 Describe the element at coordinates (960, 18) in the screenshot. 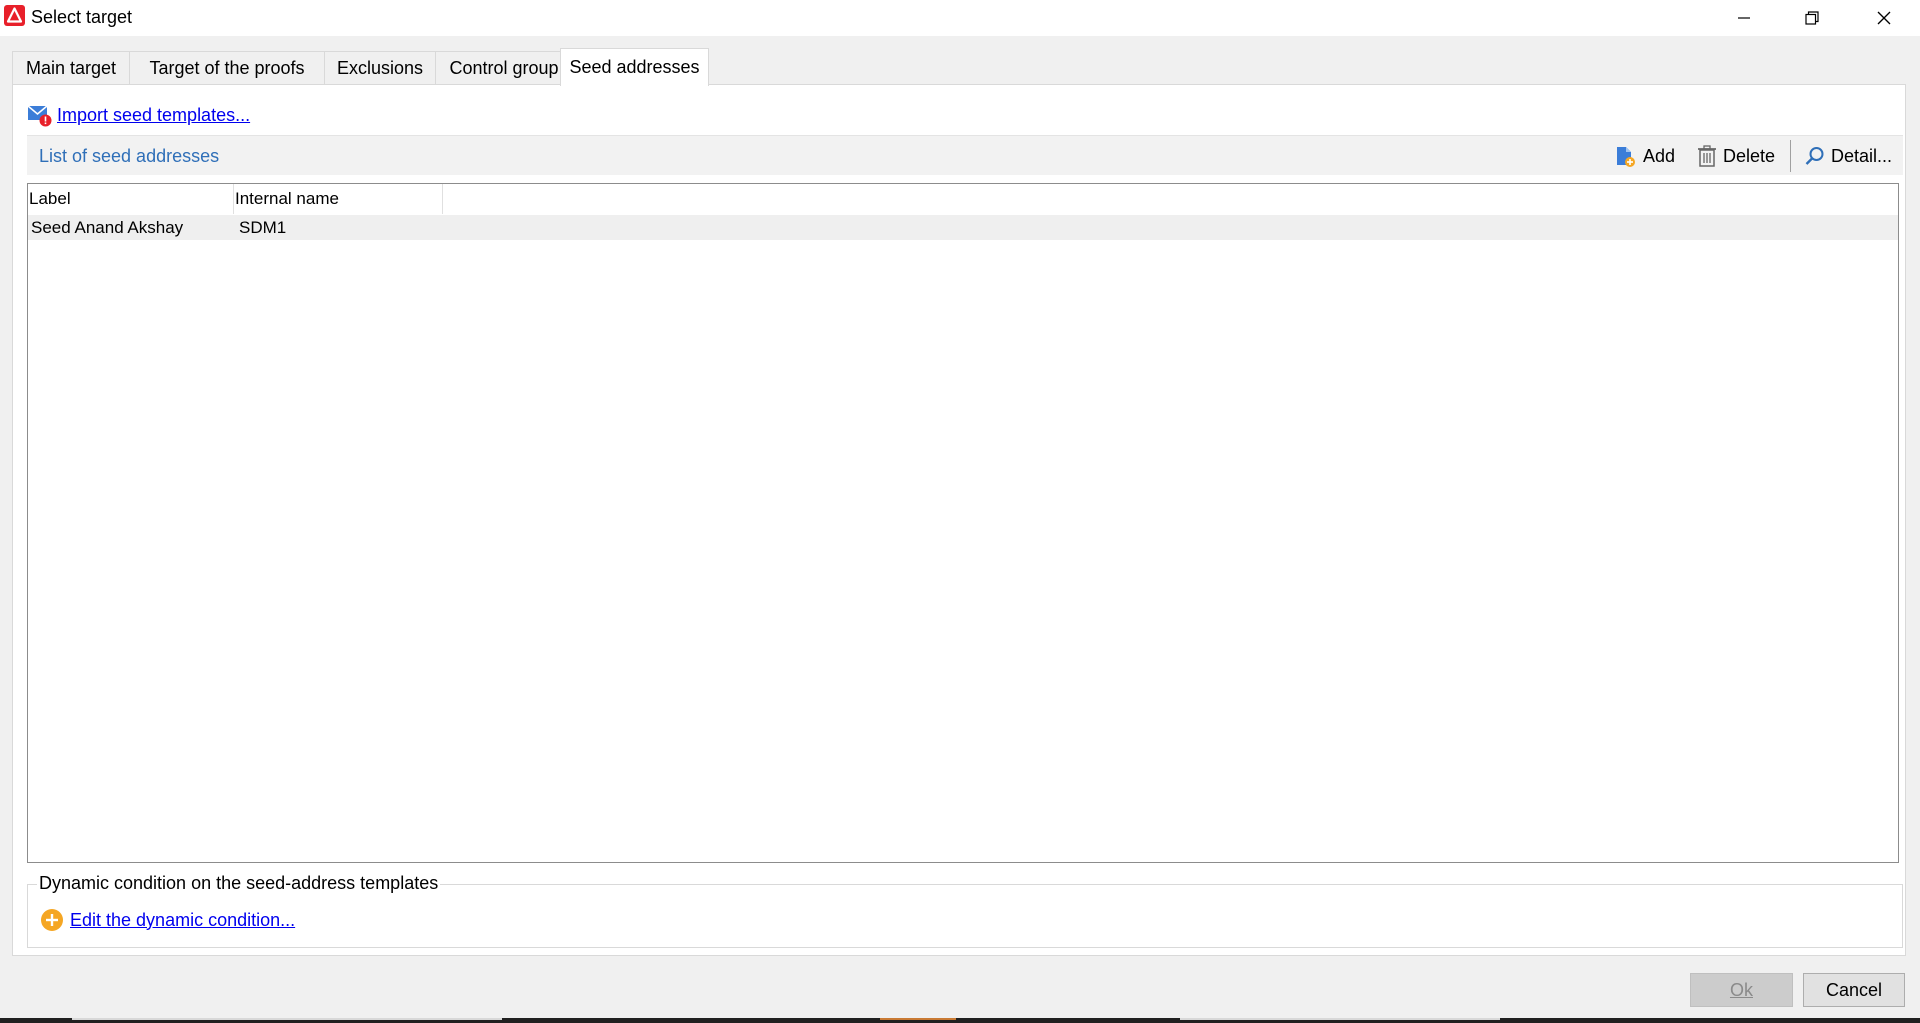

I see `title-bar: Select target` at that location.